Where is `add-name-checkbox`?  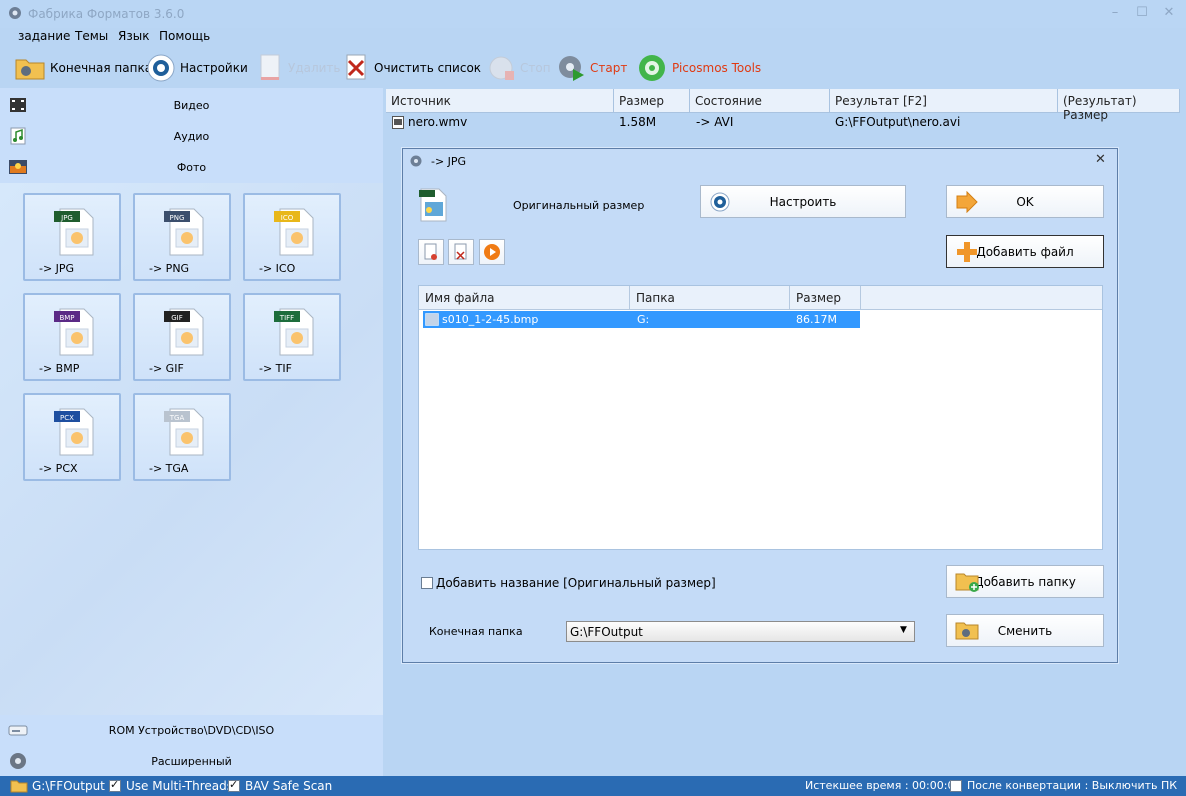
add-name-checkbox is located at coordinates (427, 583).